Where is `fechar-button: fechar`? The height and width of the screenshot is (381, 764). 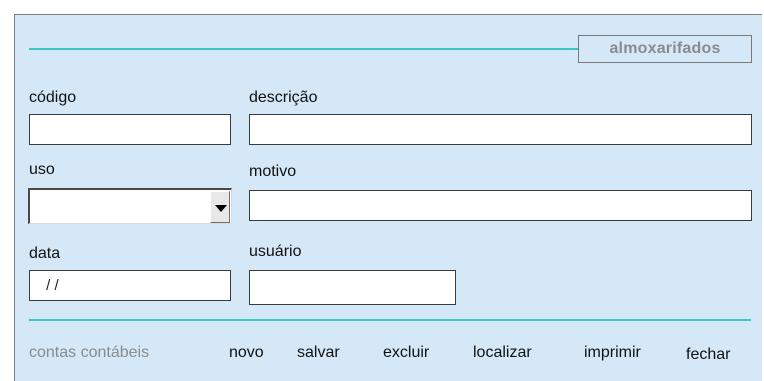 fechar-button: fechar is located at coordinates (708, 355).